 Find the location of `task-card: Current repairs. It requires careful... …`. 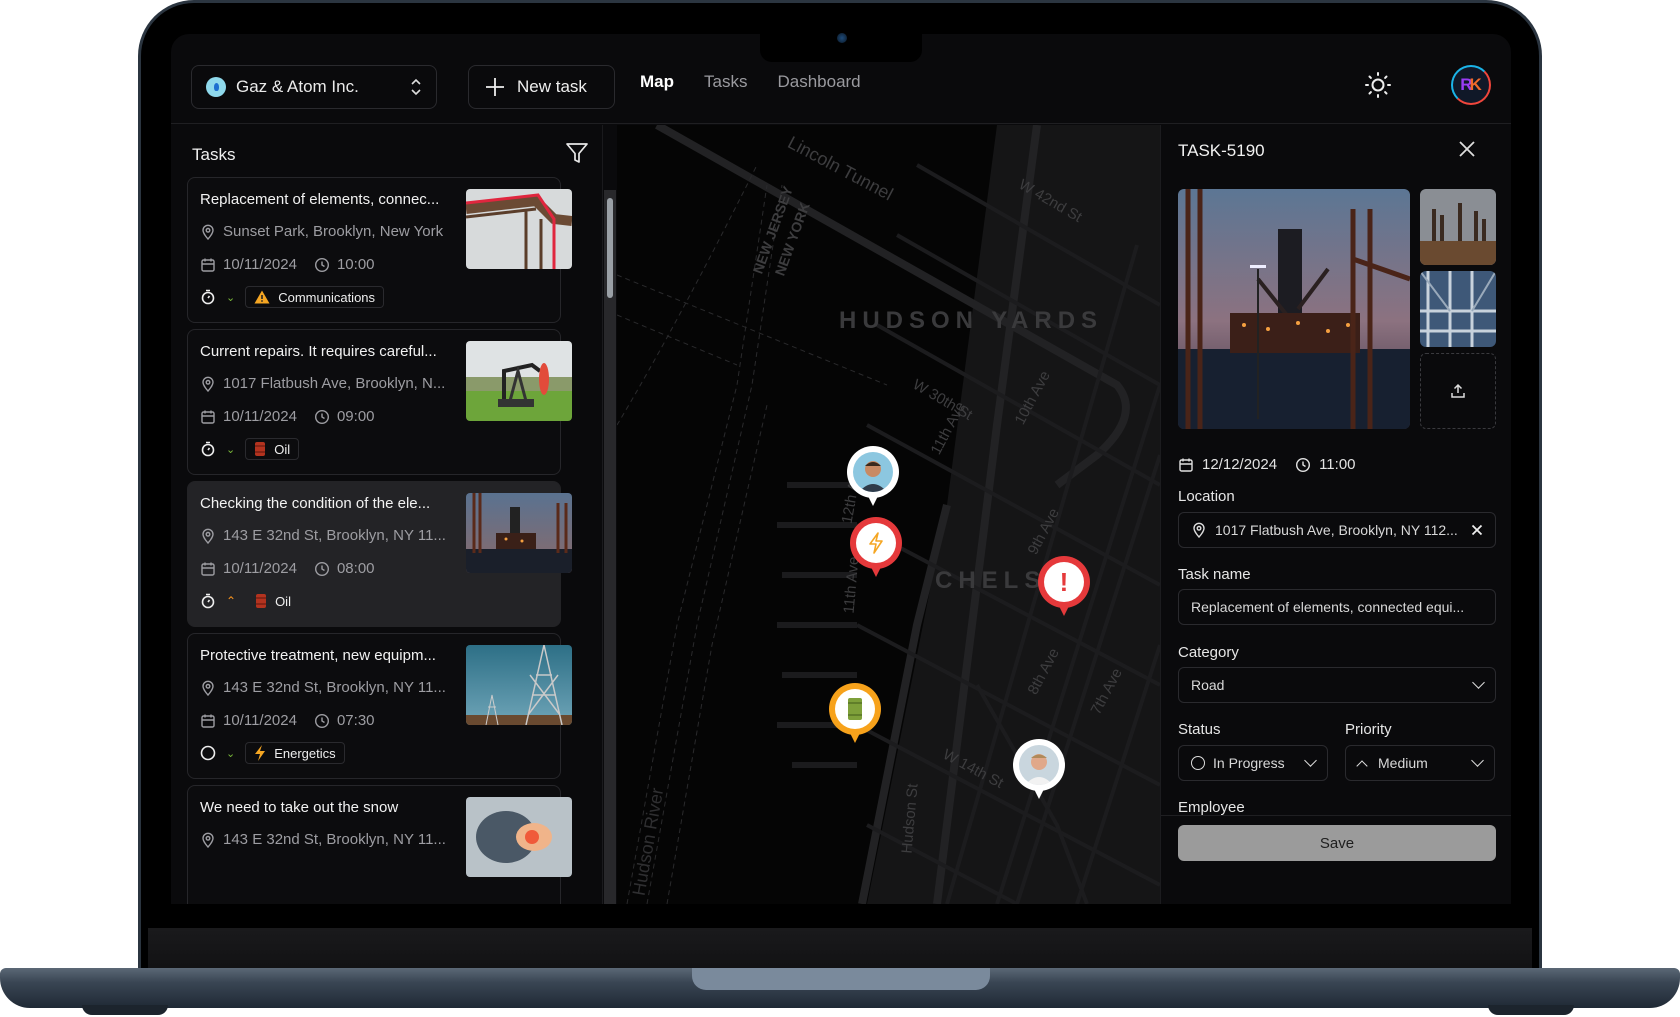

task-card: Current repairs. It requires careful... … is located at coordinates (379, 402).